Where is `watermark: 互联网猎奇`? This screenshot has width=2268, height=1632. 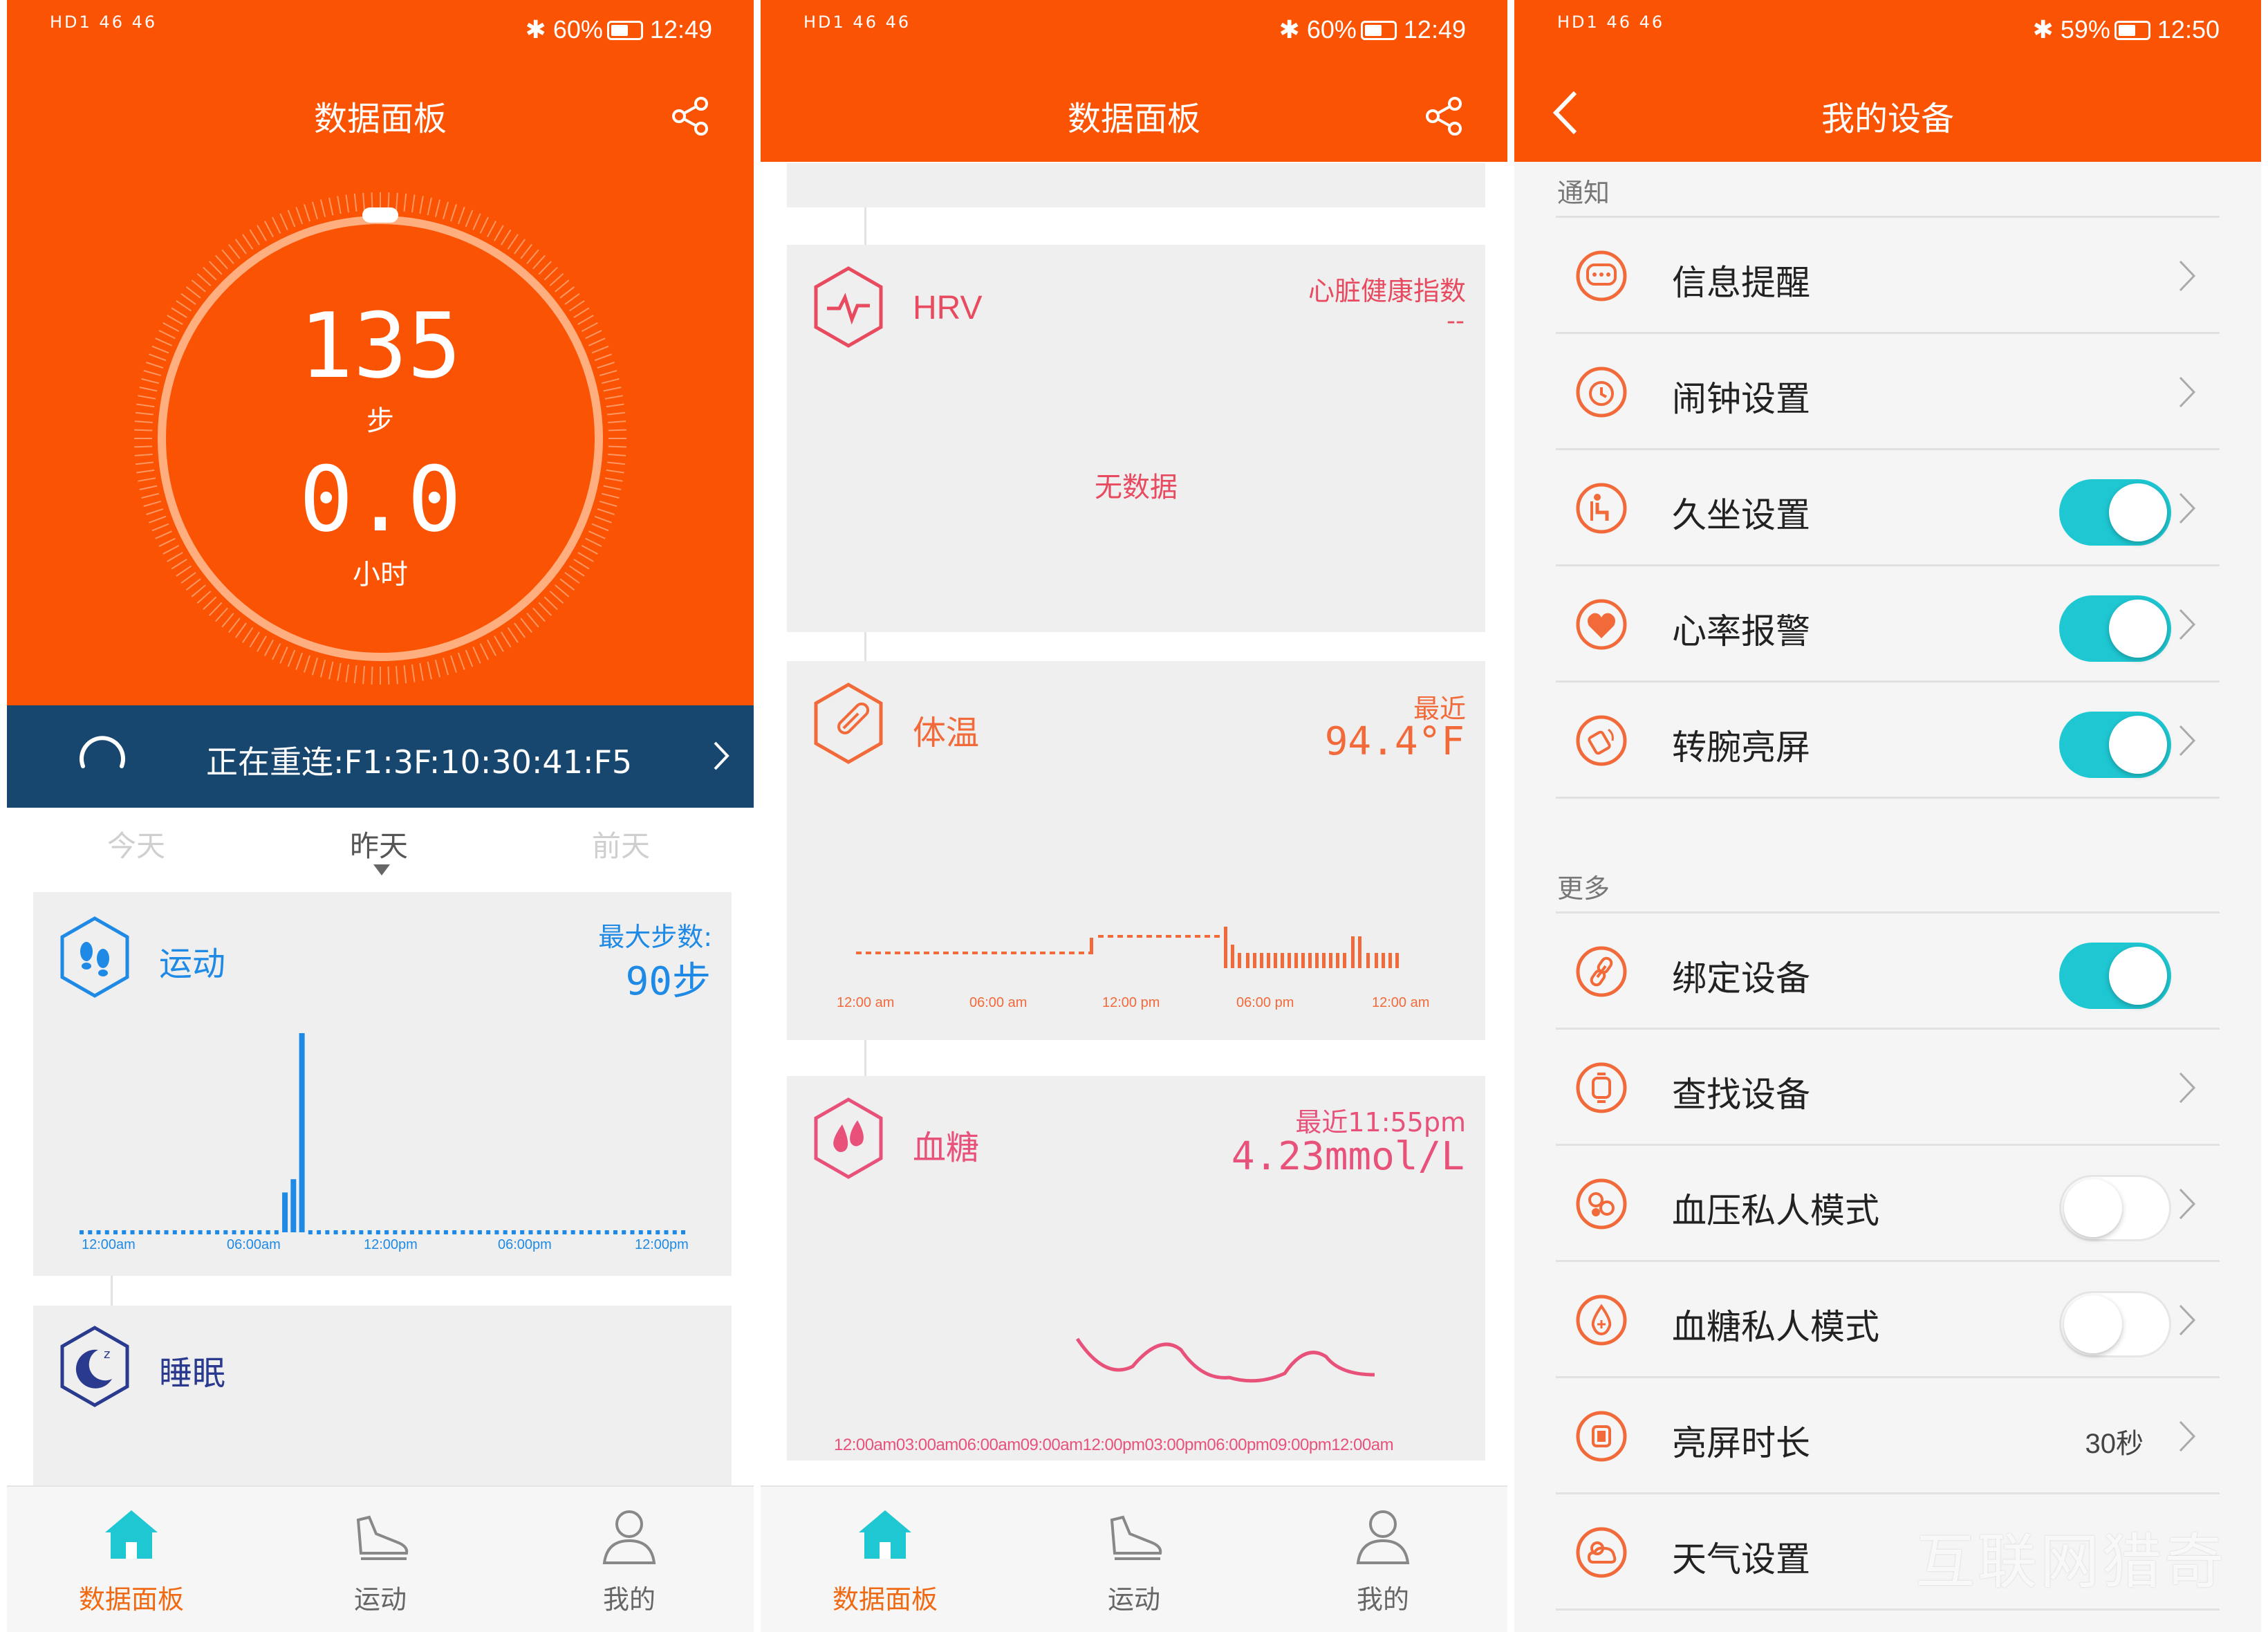
watermark: 互联网猎奇 is located at coordinates (2071, 1562).